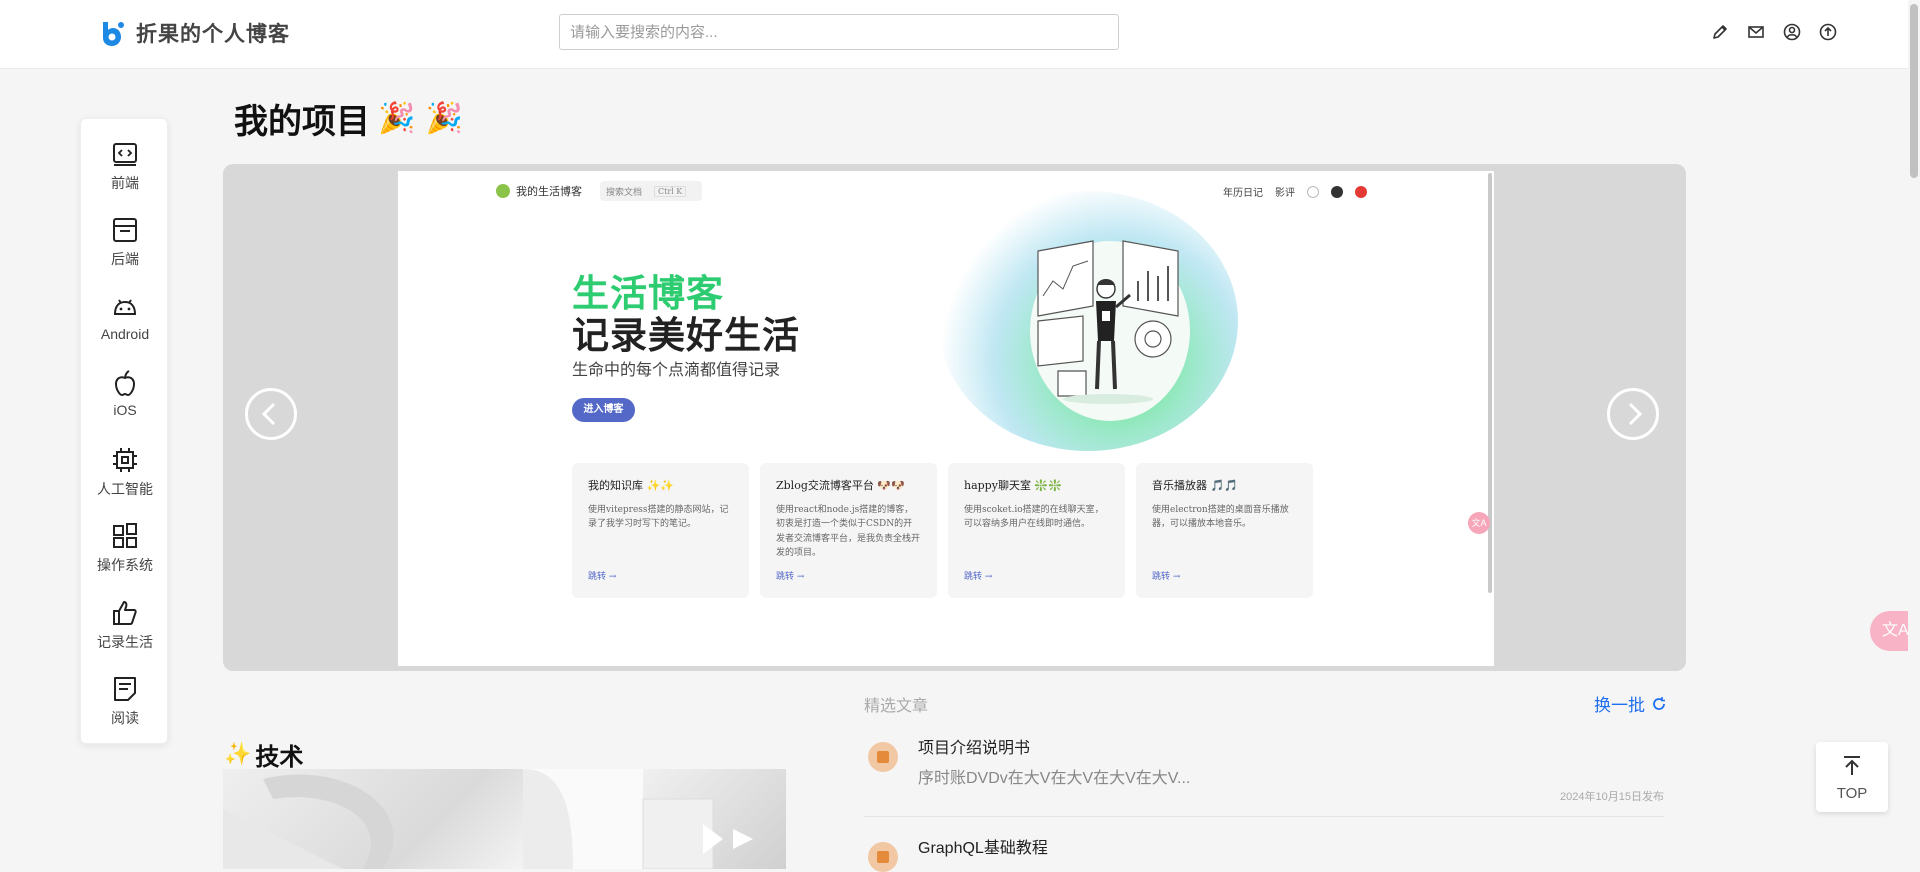 The height and width of the screenshot is (872, 1920). Describe the element at coordinates (125, 718) in the screenshot. I see `category-label: 阅读` at that location.